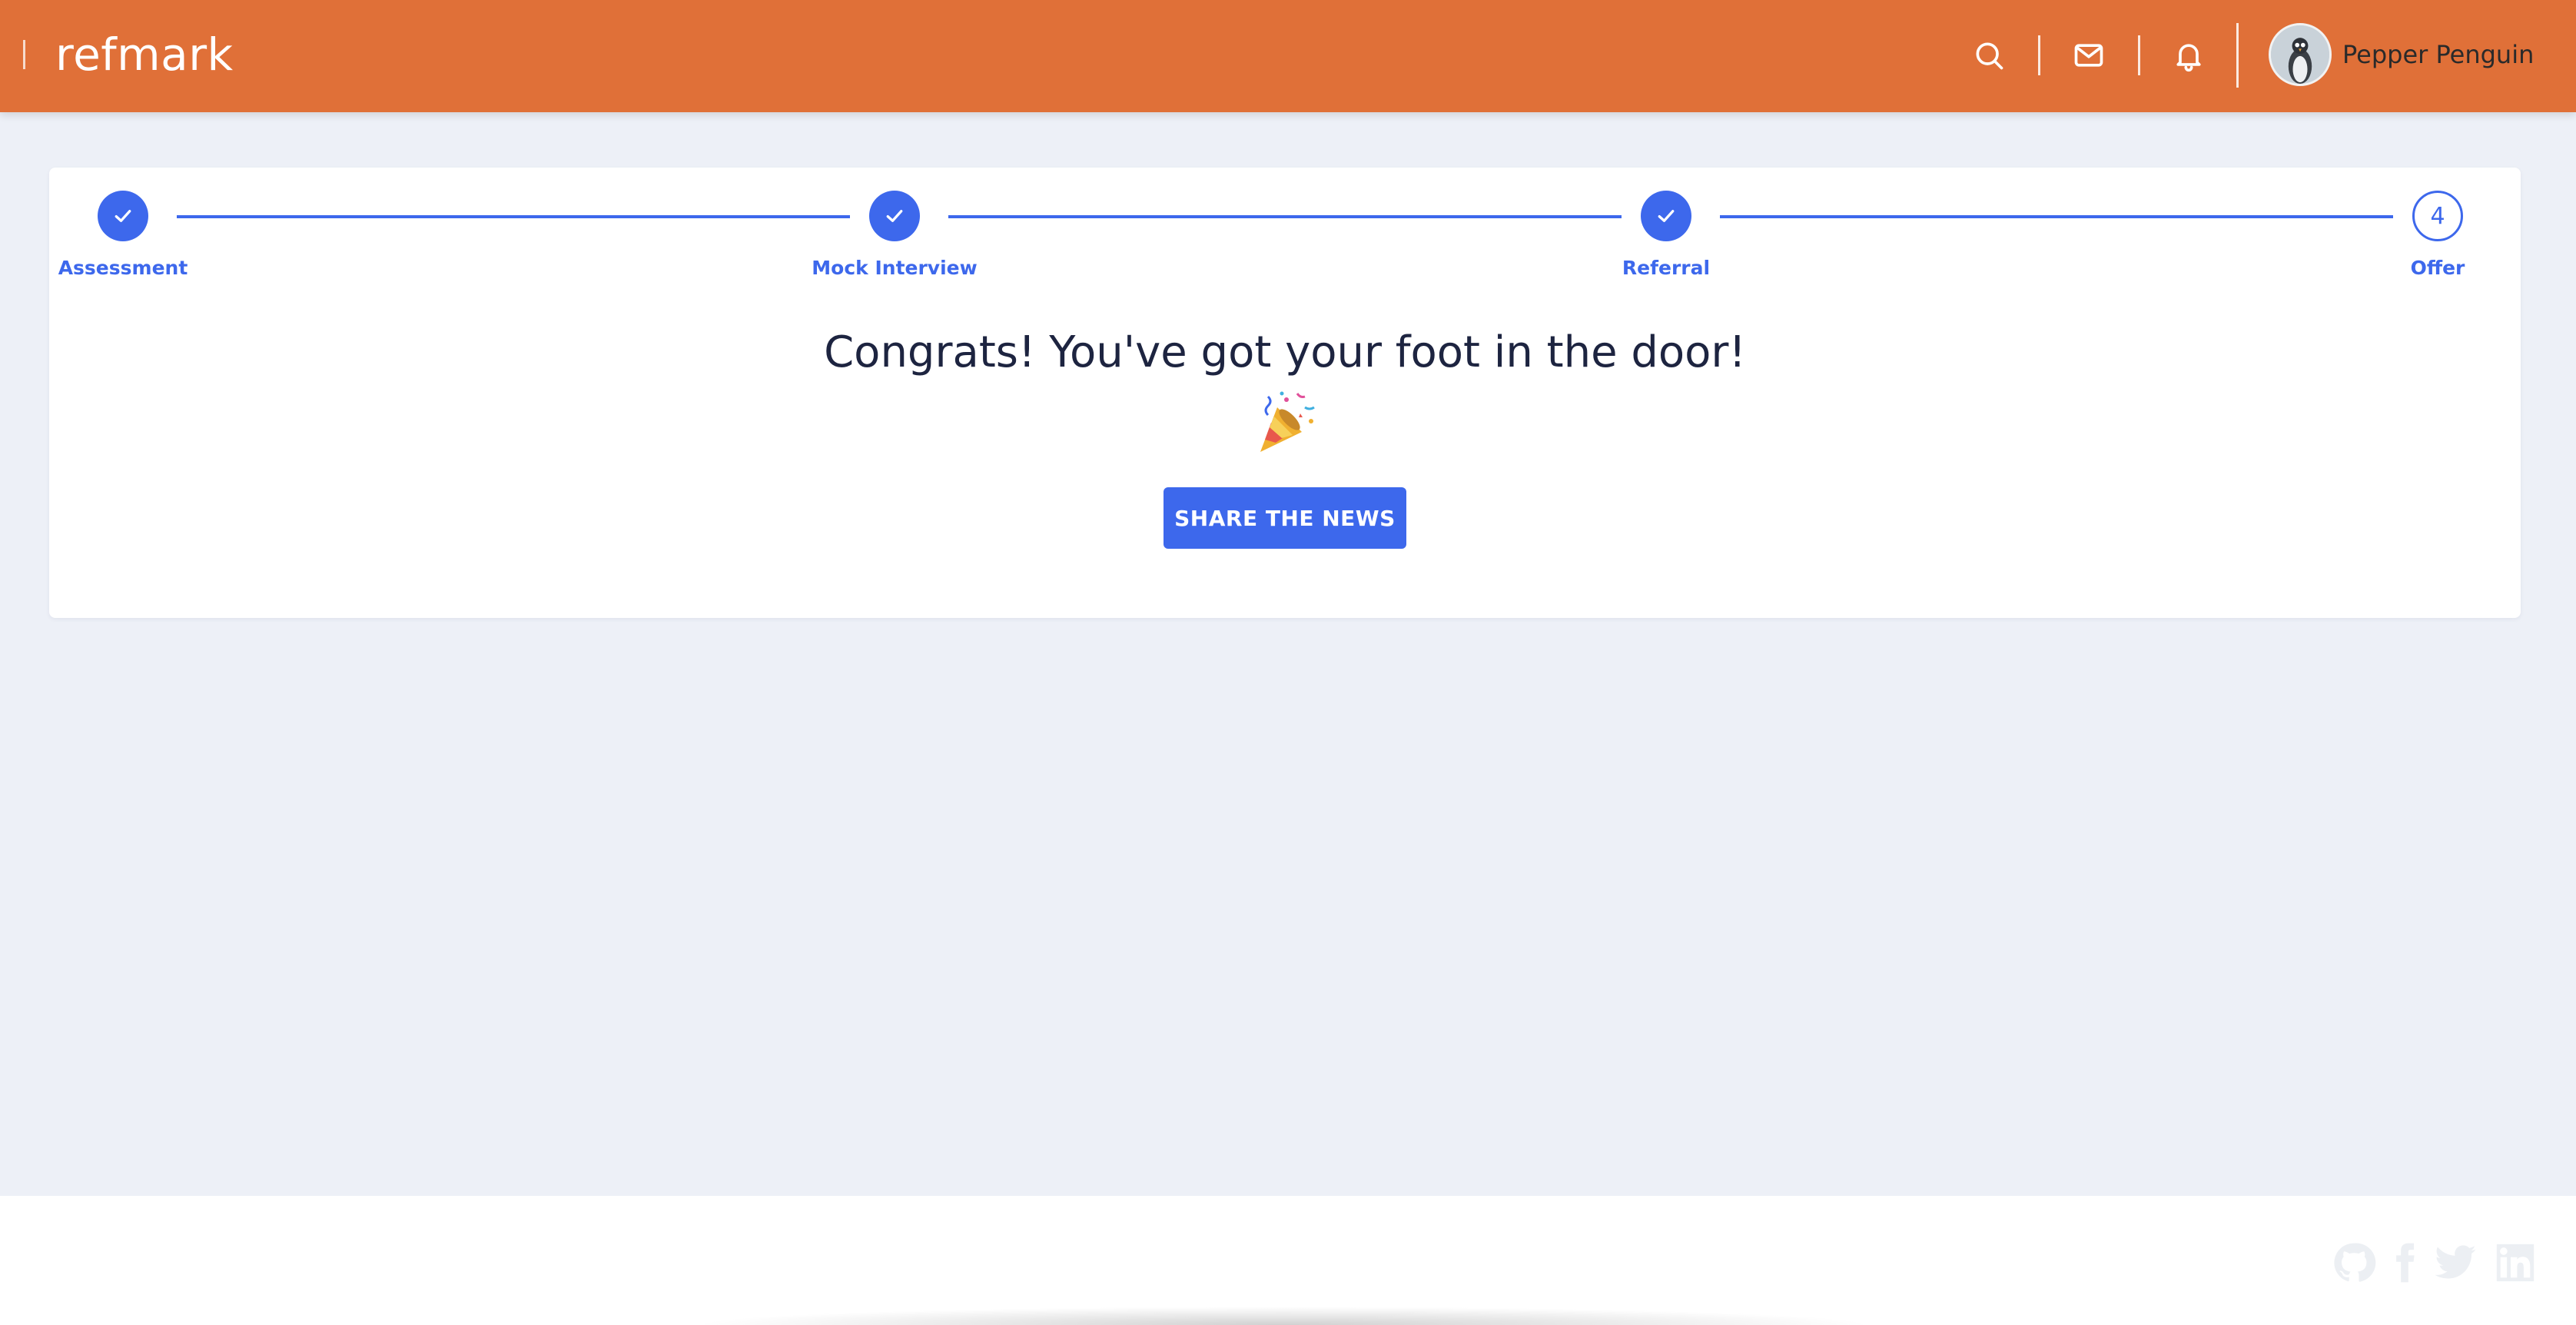 This screenshot has height=1325, width=2576. I want to click on brand-divider, so click(24, 54).